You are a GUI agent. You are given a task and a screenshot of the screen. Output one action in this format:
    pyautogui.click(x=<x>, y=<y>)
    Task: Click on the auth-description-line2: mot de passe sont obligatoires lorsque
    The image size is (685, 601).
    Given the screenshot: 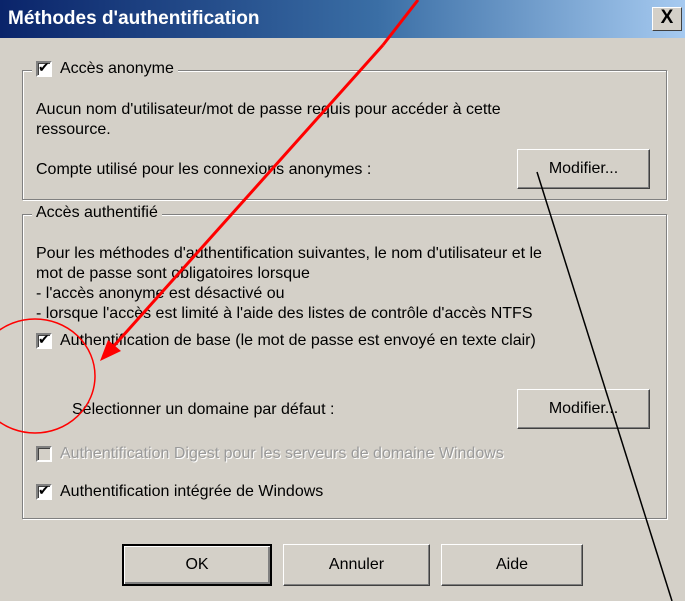 What is the action you would take?
    pyautogui.click(x=173, y=273)
    